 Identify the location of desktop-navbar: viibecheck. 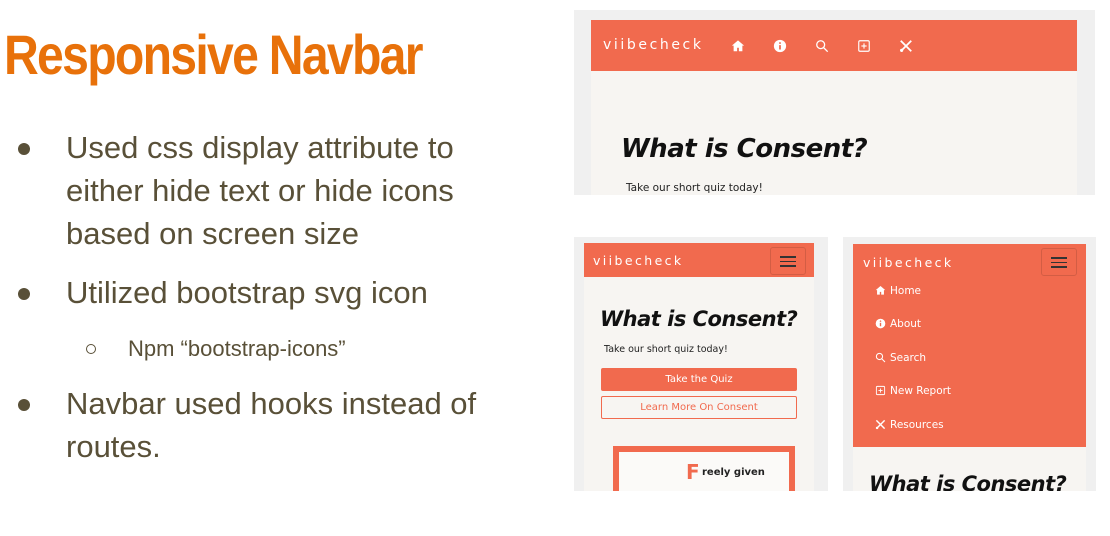
(834, 45).